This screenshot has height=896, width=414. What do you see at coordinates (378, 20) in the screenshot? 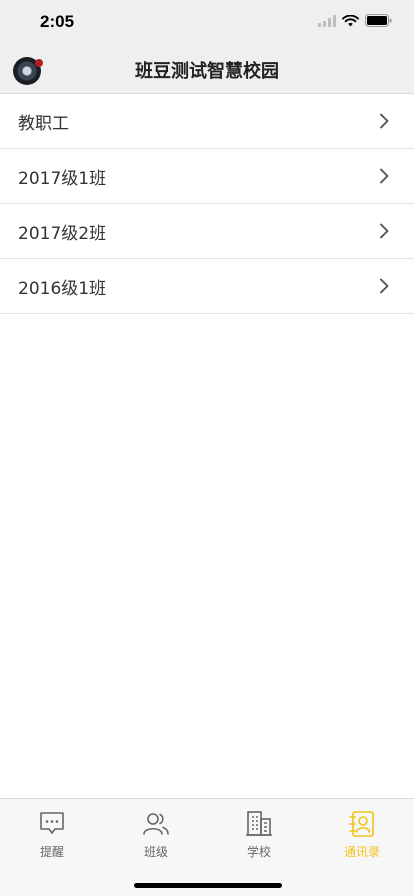
I see `battery-icon` at bounding box center [378, 20].